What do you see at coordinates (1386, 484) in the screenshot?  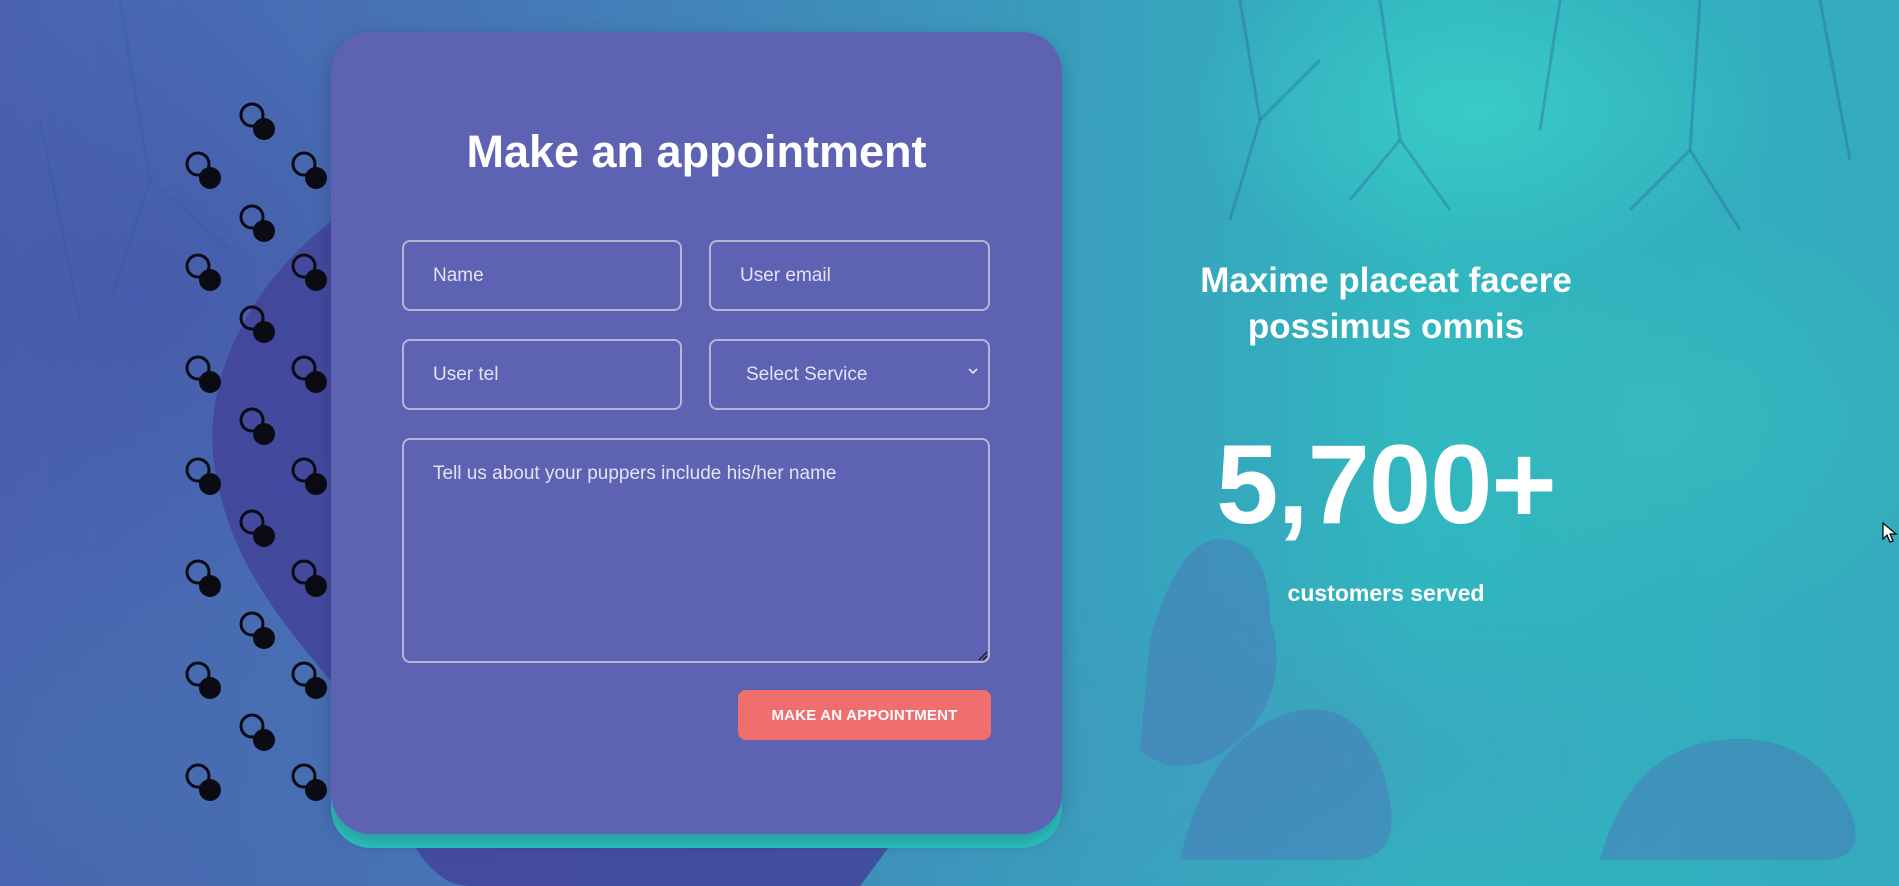 I see `customers-count: 5,700+` at bounding box center [1386, 484].